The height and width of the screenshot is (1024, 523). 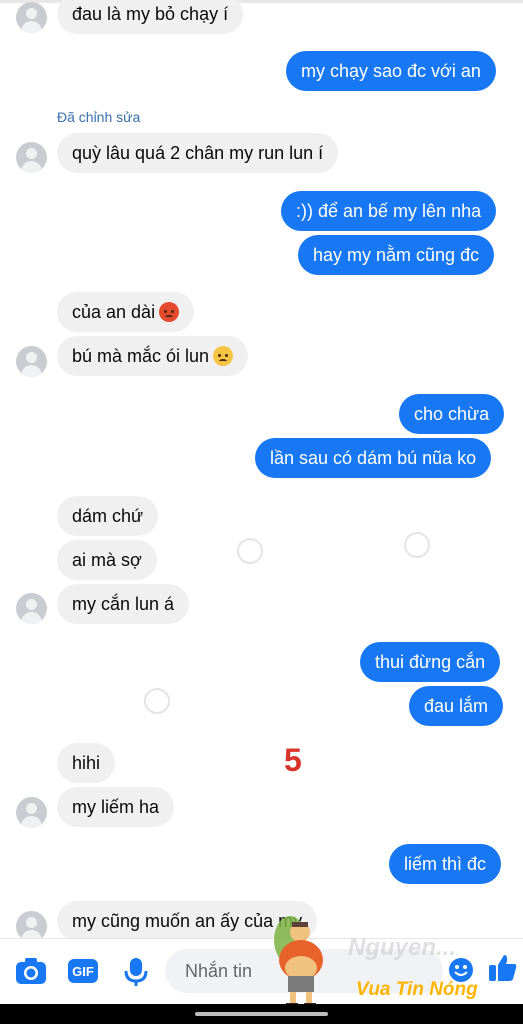 What do you see at coordinates (116, 807) in the screenshot?
I see `message-incoming: my liếm ha` at bounding box center [116, 807].